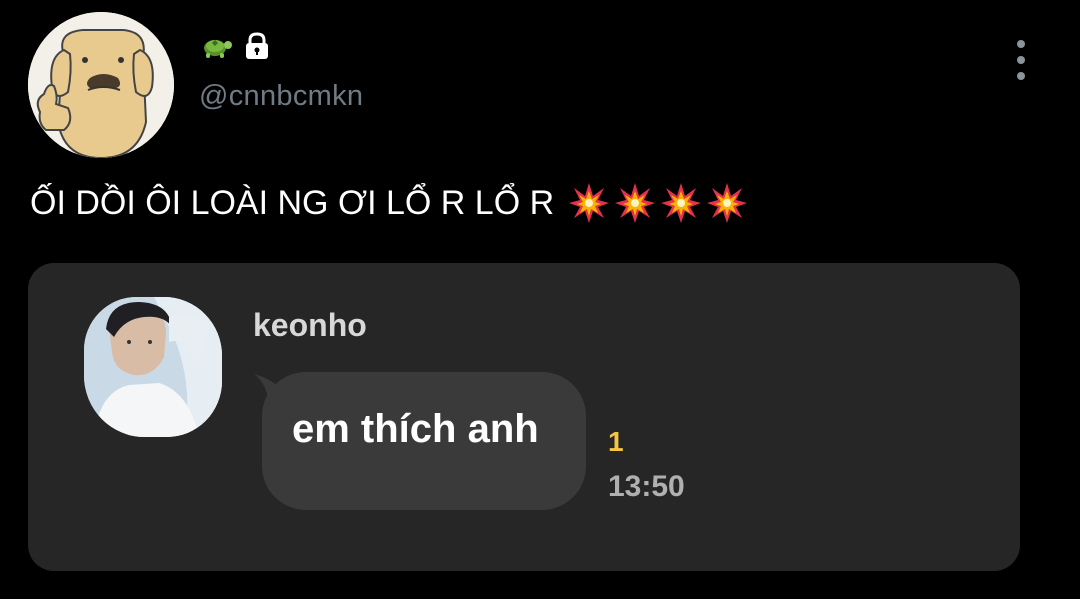 This screenshot has height=599, width=1080. Describe the element at coordinates (658, 203) in the screenshot. I see `emoji-group` at that location.